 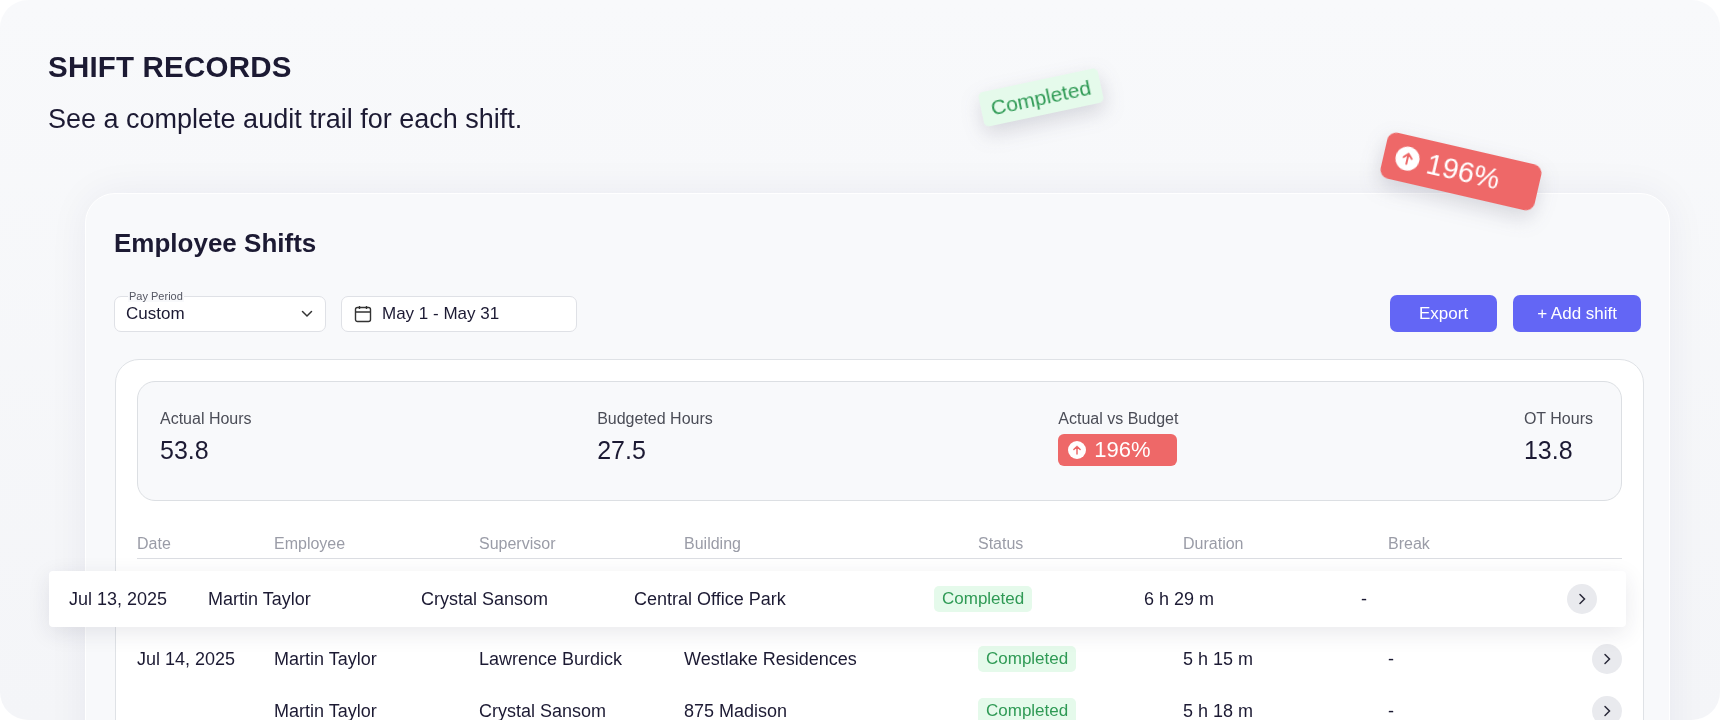 I want to click on stat-label: Budgeted Hours, so click(x=655, y=419).